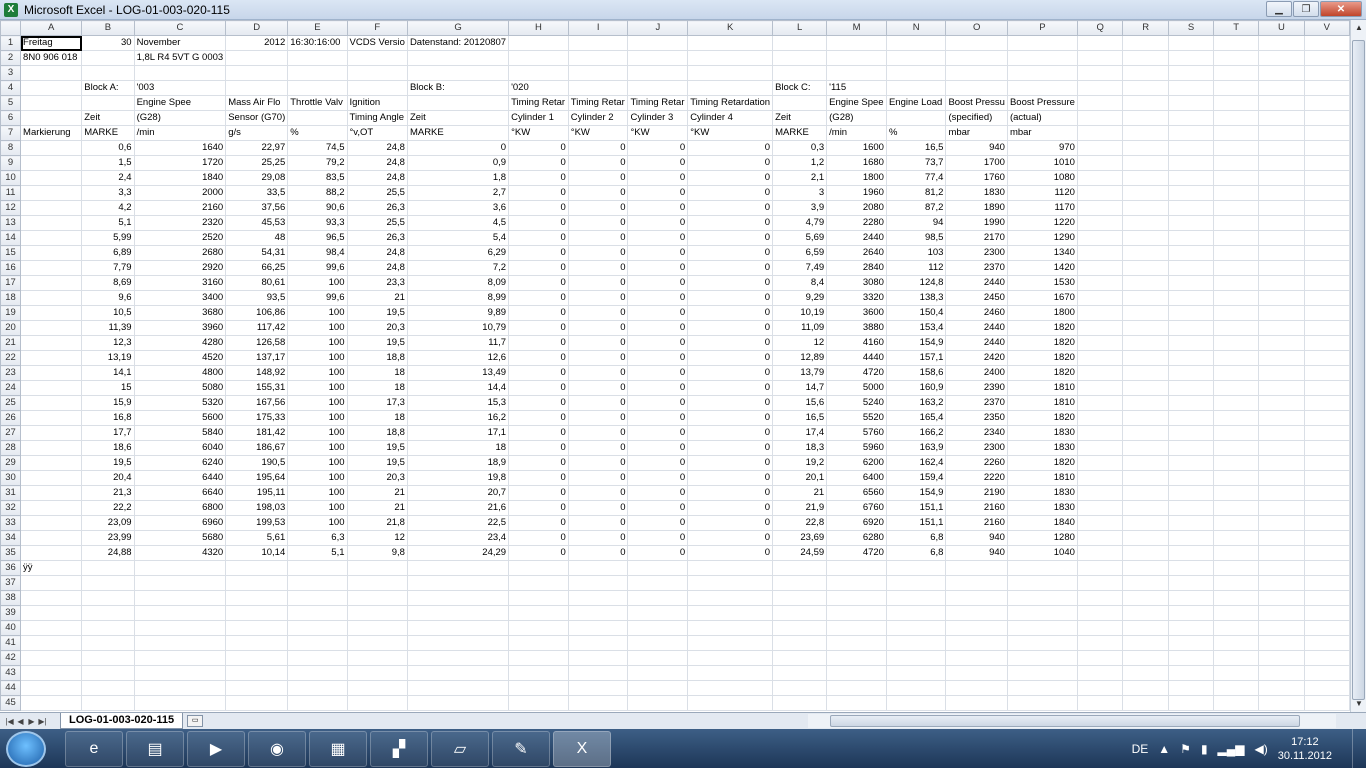 Image resolution: width=1366 pixels, height=768 pixels. Describe the element at coordinates (1042, 178) in the screenshot. I see `cell-p10: 1080` at that location.